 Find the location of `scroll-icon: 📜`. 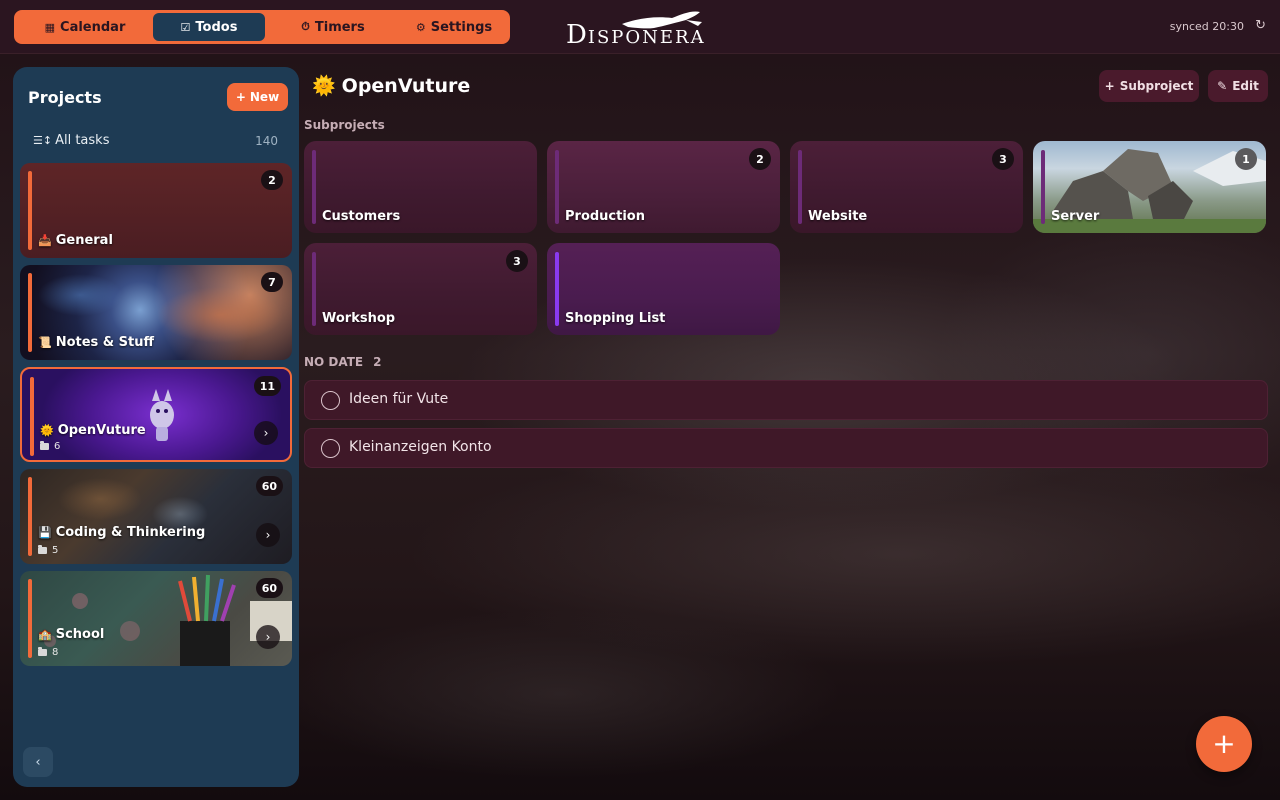

scroll-icon: 📜 is located at coordinates (45, 342).